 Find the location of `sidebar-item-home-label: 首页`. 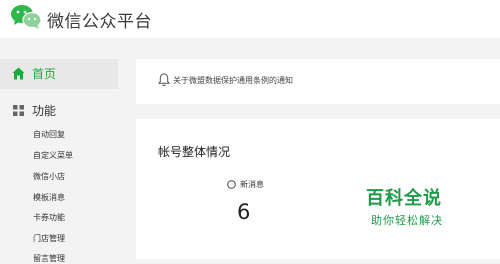

sidebar-item-home-label: 首页 is located at coordinates (44, 74).